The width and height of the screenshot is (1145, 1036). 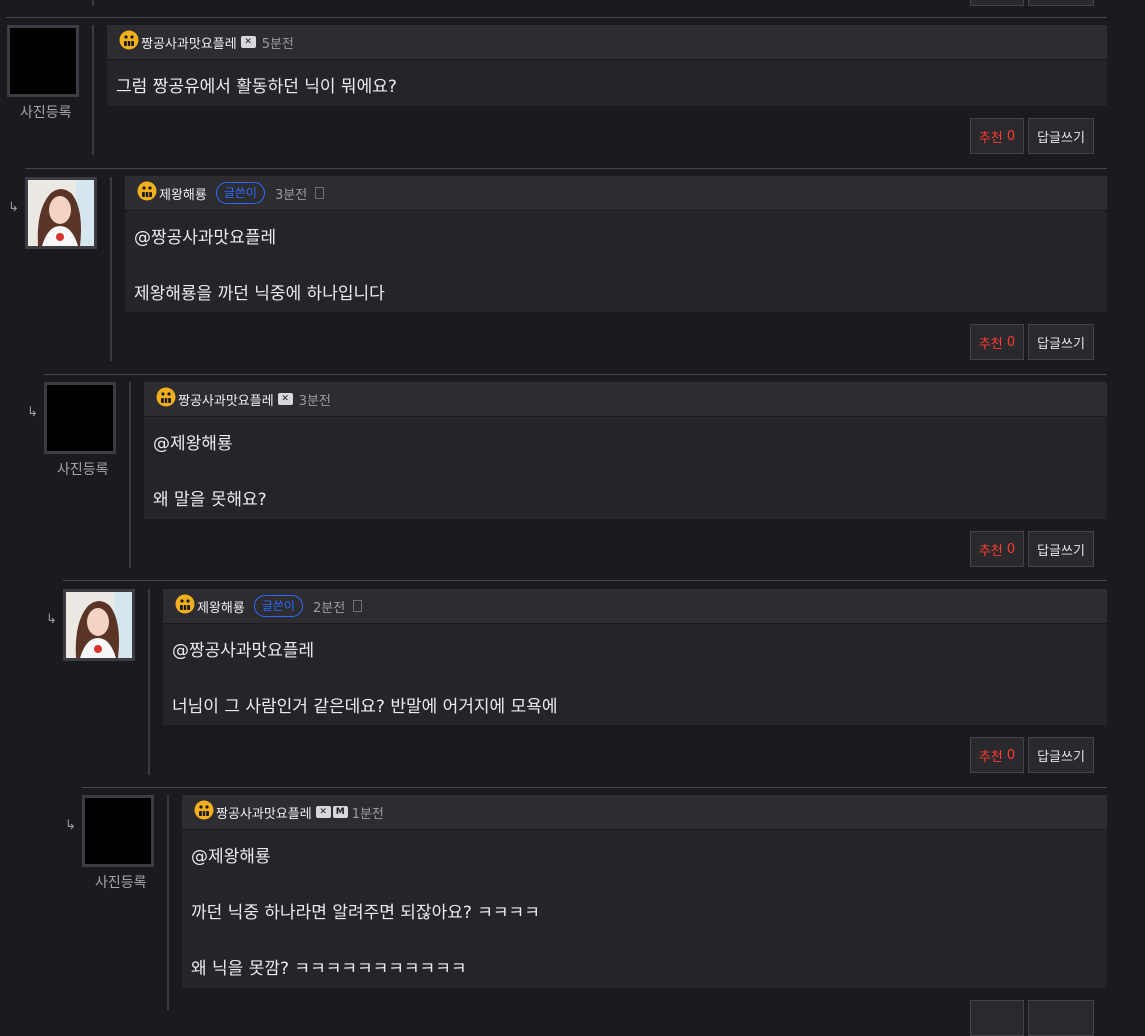 I want to click on comment-header: 짱공사과맛요플레 ✕ 3분전, so click(x=625, y=399).